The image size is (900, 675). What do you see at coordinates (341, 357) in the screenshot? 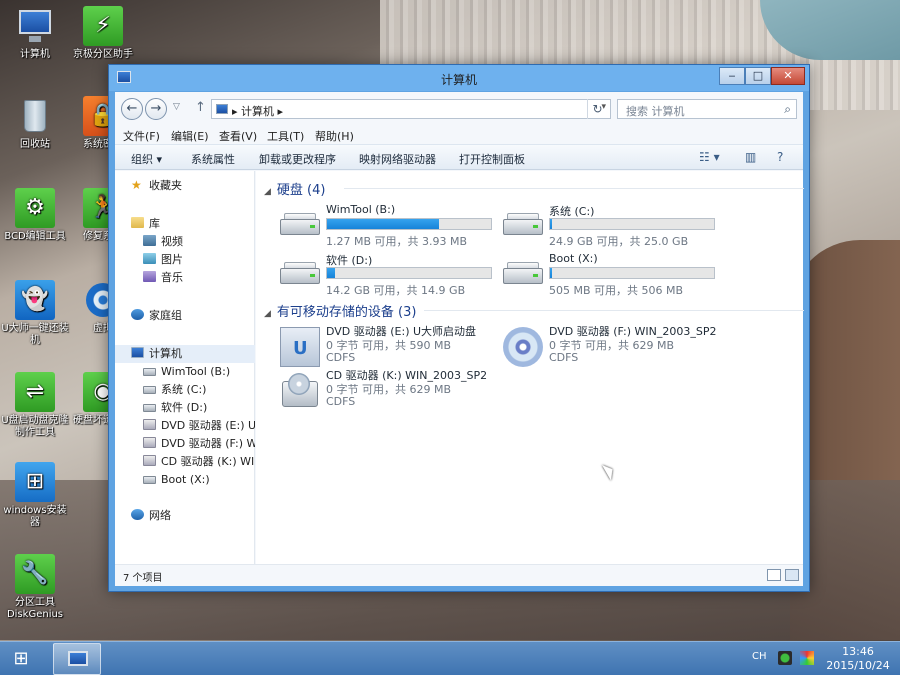
I see `device-filesystem: CDFS` at bounding box center [341, 357].